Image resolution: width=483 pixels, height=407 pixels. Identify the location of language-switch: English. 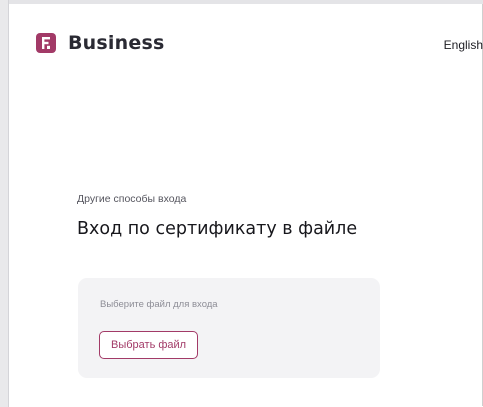
(463, 45).